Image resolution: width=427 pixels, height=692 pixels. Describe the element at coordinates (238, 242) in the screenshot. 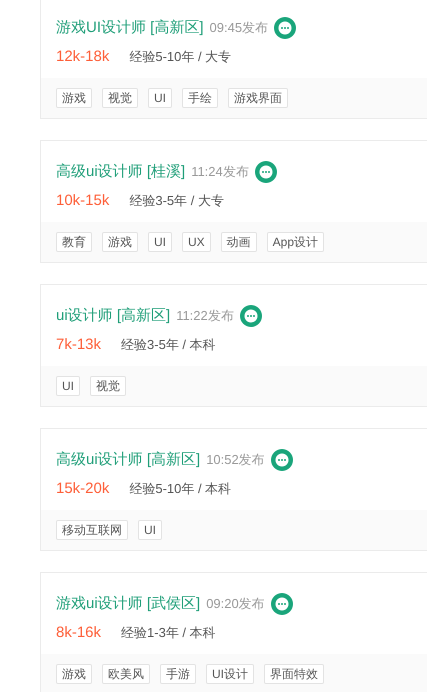

I see `tag: 动画` at that location.